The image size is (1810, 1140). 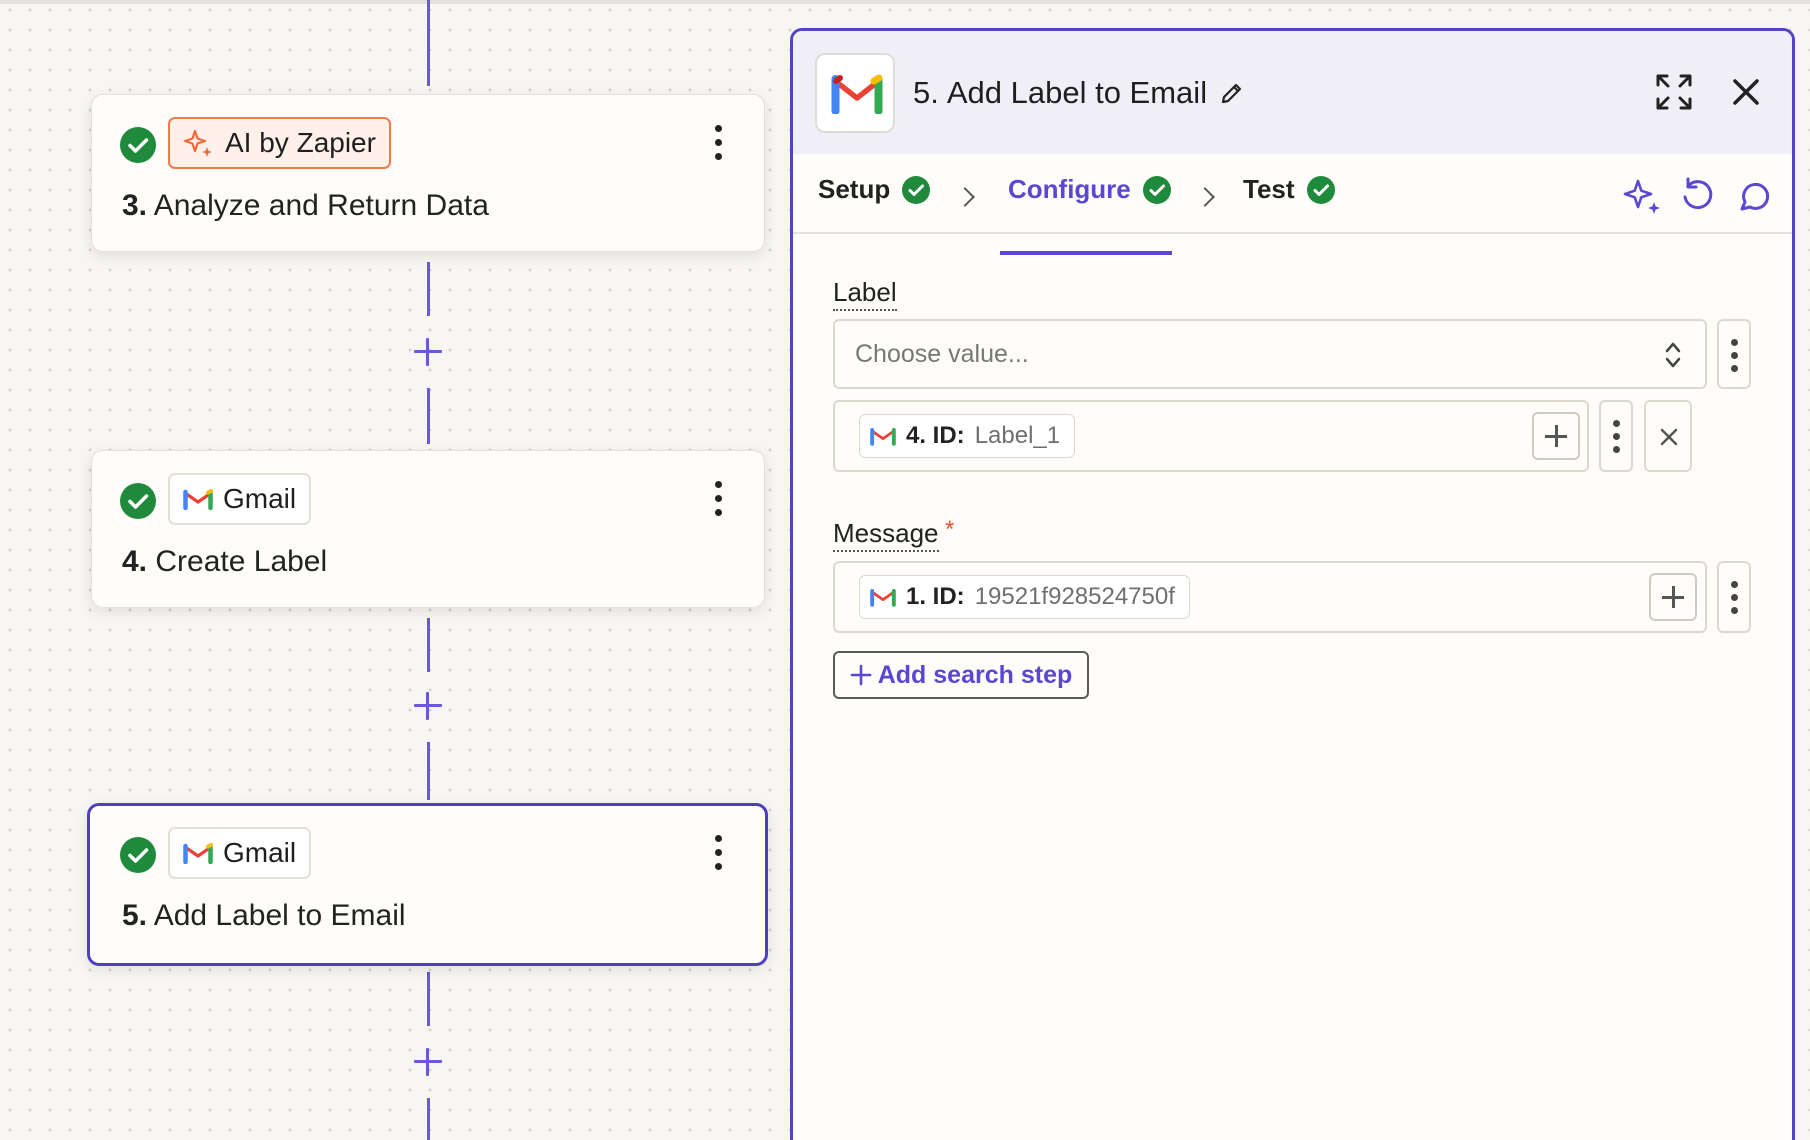 I want to click on gmail-logo, so click(x=855, y=93).